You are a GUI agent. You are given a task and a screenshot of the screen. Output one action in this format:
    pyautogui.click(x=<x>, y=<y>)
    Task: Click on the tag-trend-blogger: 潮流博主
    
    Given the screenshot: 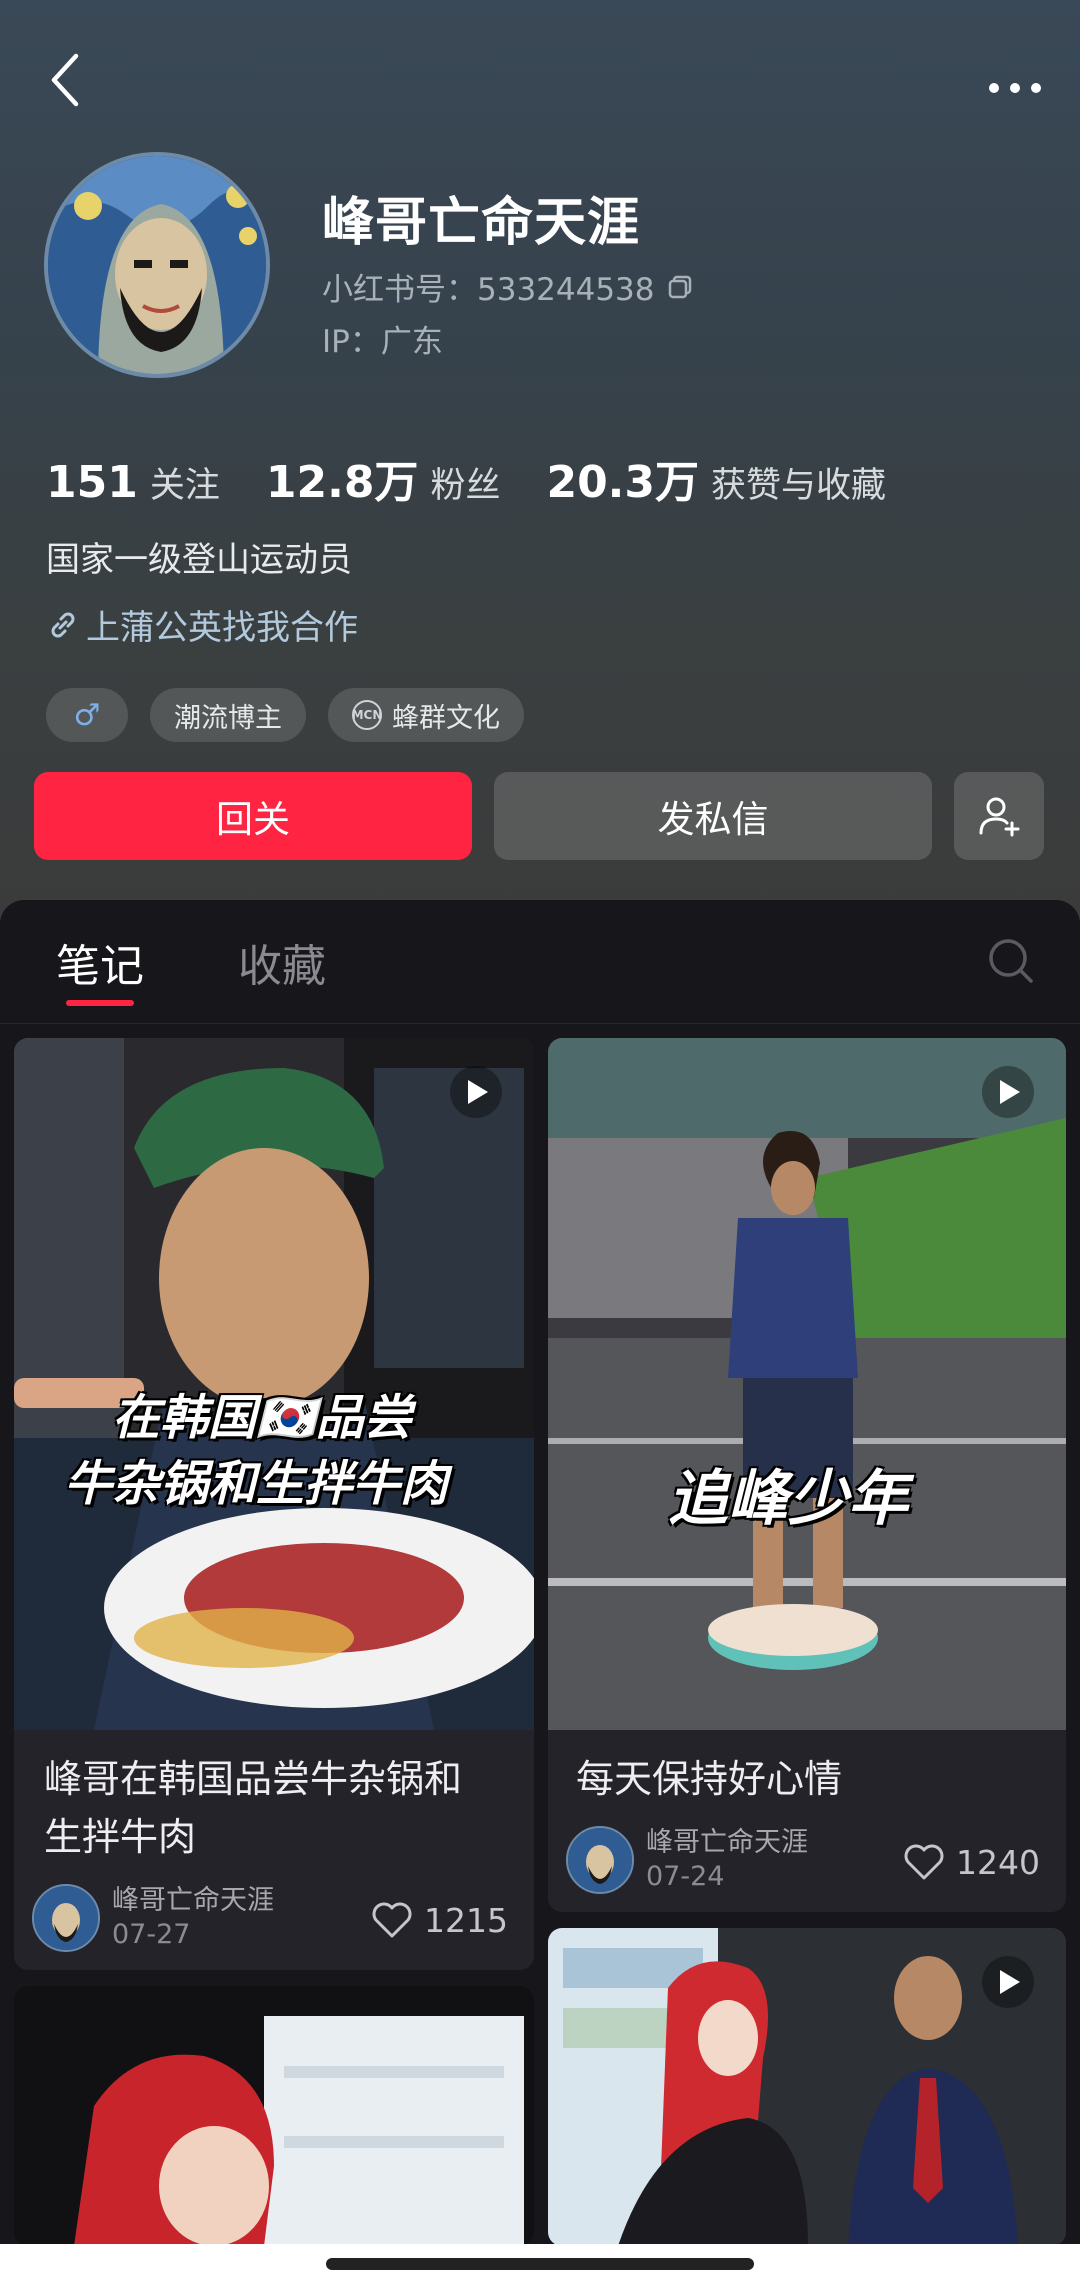 What is the action you would take?
    pyautogui.click(x=228, y=715)
    